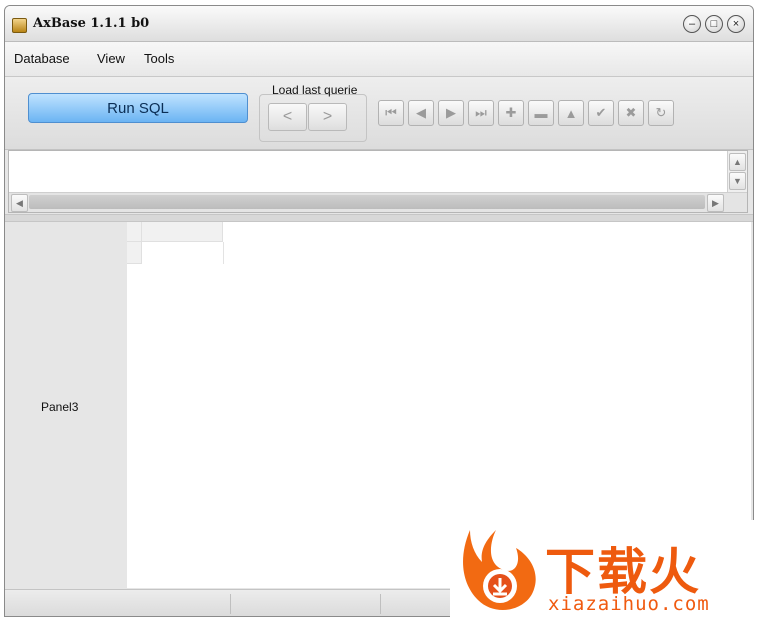 This screenshot has width=762, height=620. I want to click on run-sql-button: Run SQL, so click(138, 108).